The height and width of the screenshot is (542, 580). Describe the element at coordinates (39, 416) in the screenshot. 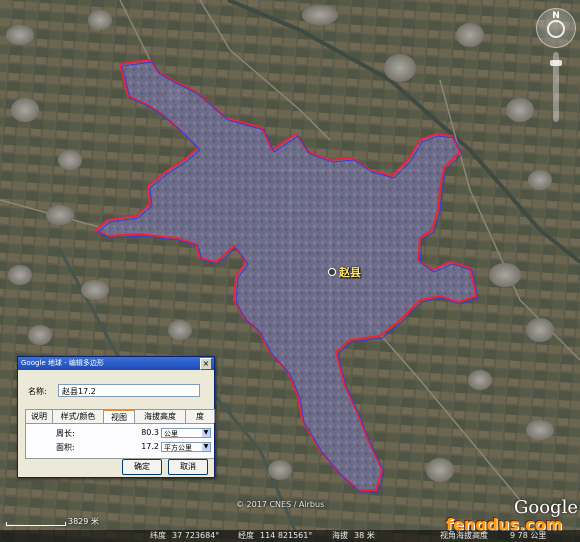

I see `tab-description: 说明` at that location.